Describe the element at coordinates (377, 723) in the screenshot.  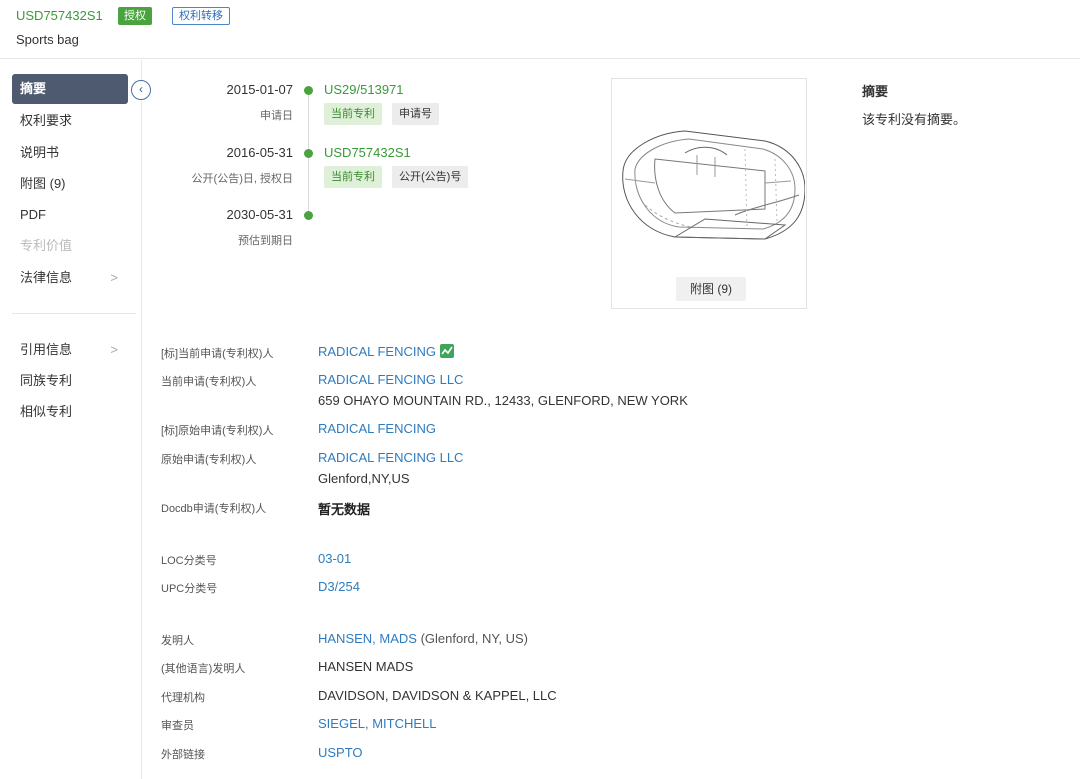
I see `examiner-link: SIEGEL, MITCHELL` at that location.